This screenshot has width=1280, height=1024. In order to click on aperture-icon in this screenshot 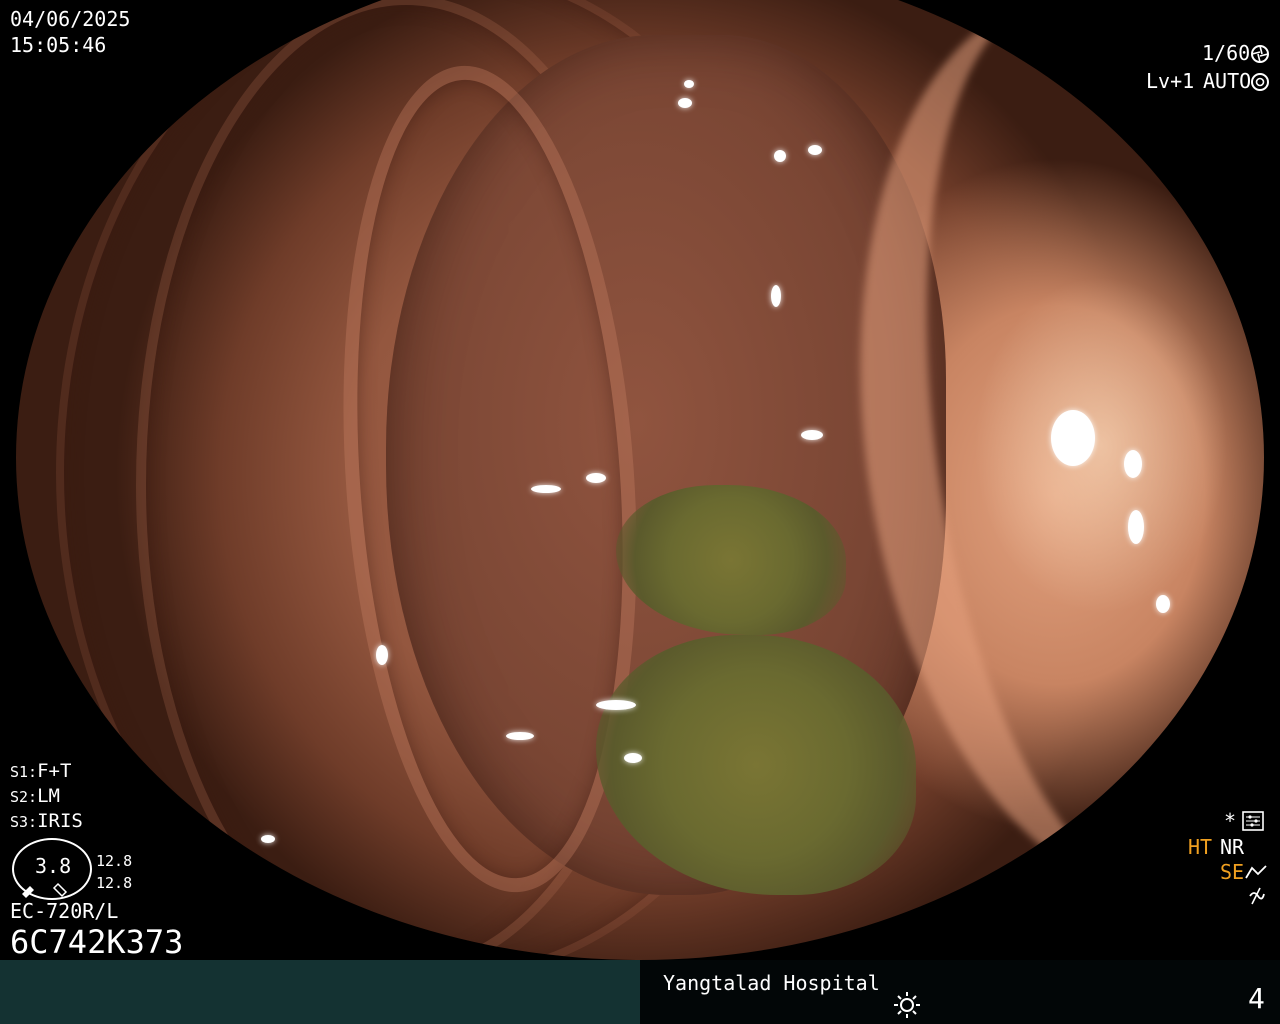, I will do `click(1260, 54)`.